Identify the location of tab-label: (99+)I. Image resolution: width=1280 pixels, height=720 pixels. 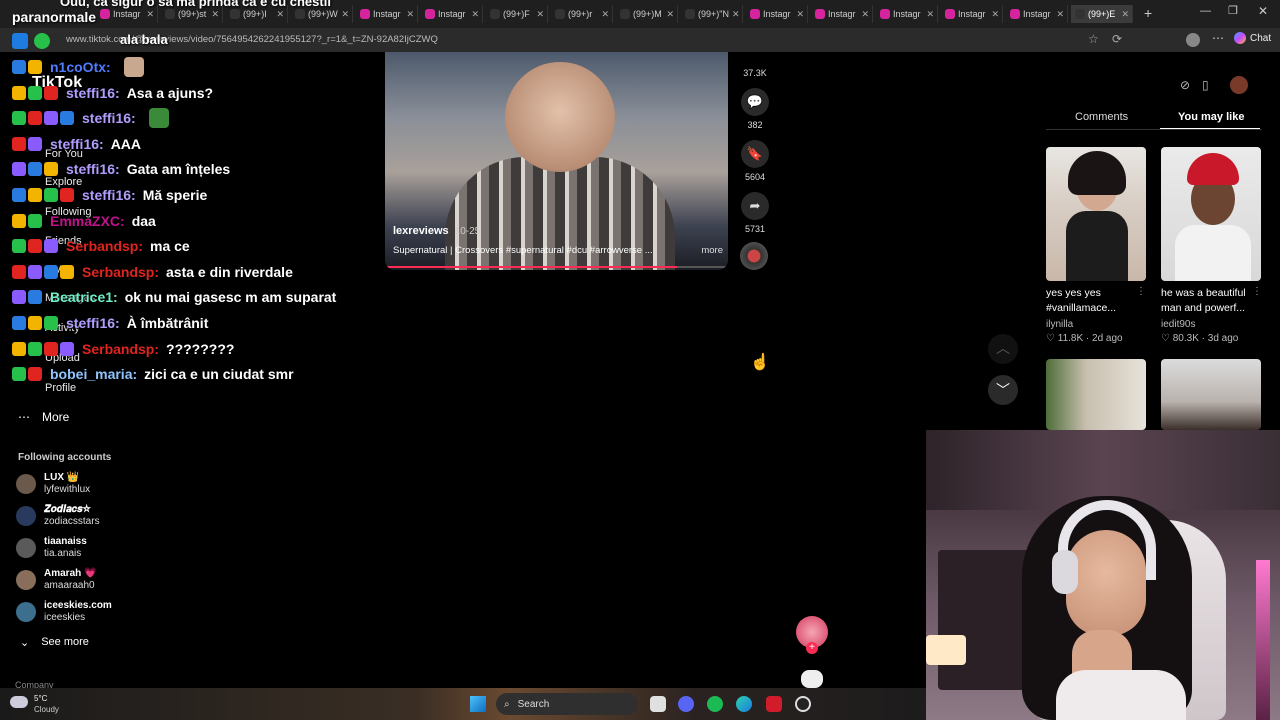
(255, 14).